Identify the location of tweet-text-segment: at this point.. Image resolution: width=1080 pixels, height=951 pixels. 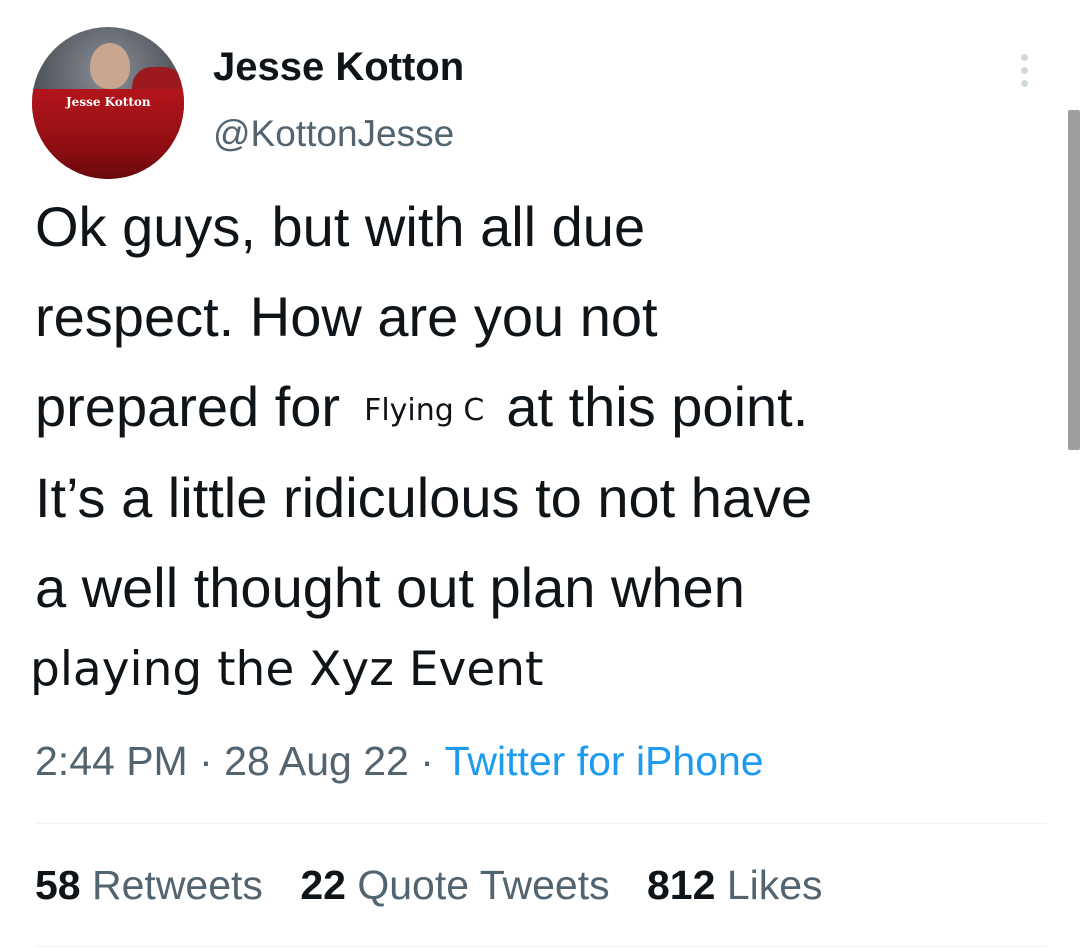
(657, 406).